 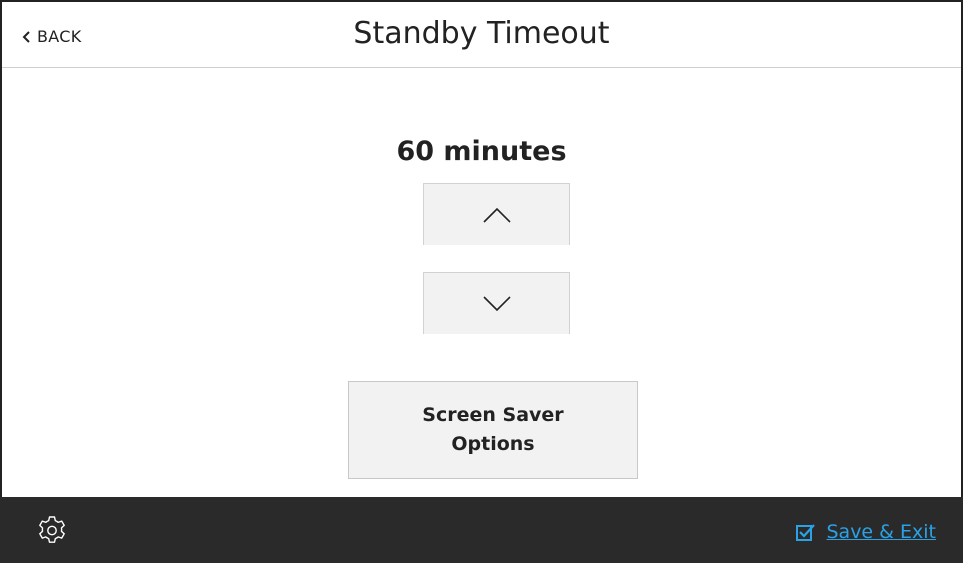 I want to click on chevron-down-icon, so click(x=496, y=303).